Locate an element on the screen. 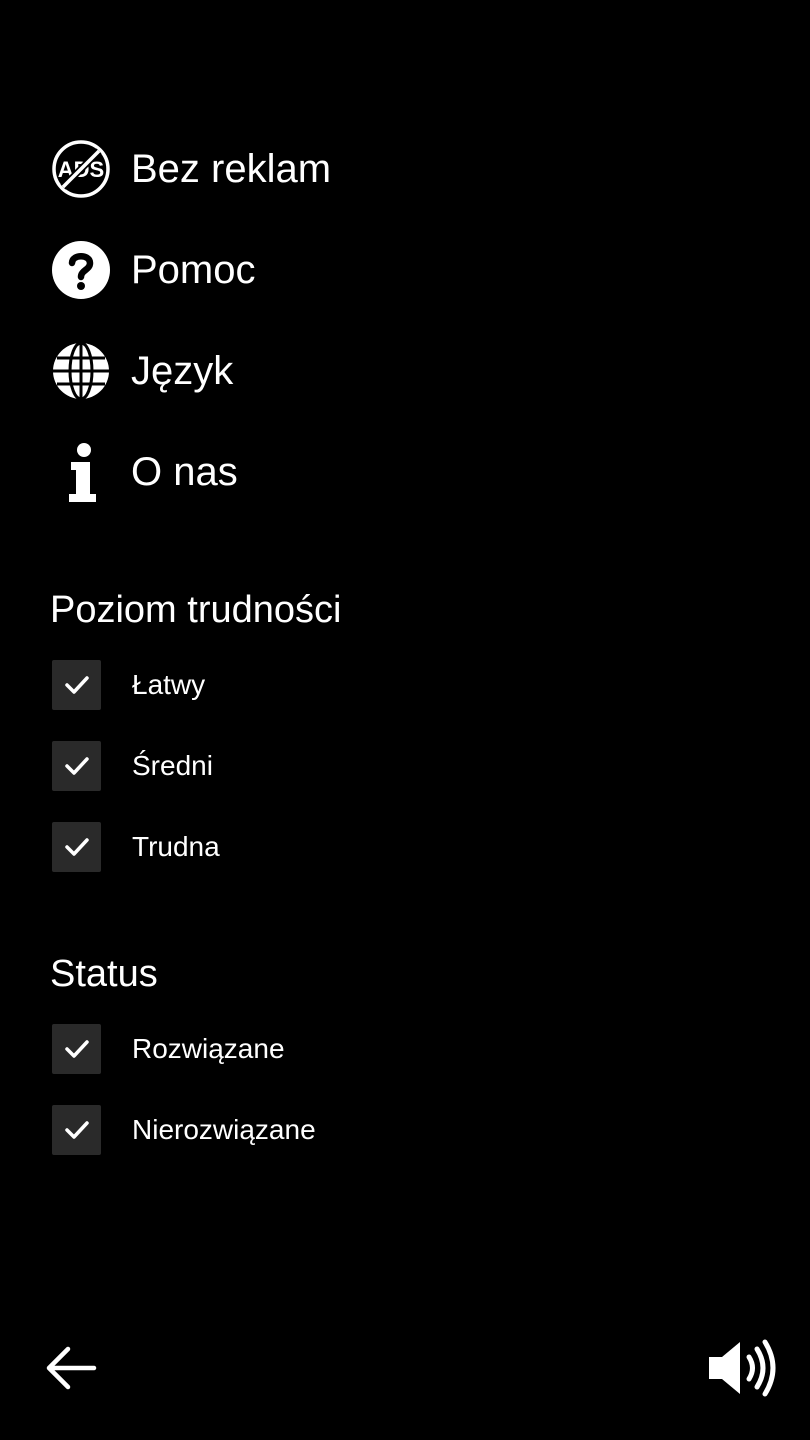 The width and height of the screenshot is (810, 1440). menu-item-help: Pomoc is located at coordinates (153, 270).